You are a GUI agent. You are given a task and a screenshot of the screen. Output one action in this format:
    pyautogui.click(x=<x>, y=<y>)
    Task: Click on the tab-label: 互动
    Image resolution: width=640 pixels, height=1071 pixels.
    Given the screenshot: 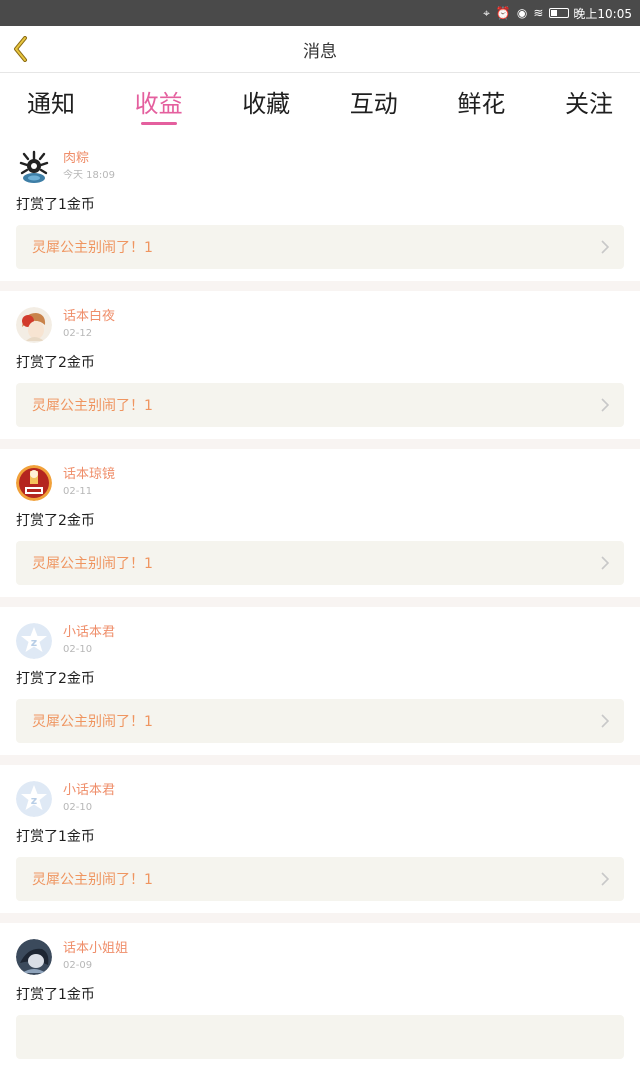 What is the action you would take?
    pyautogui.click(x=373, y=103)
    